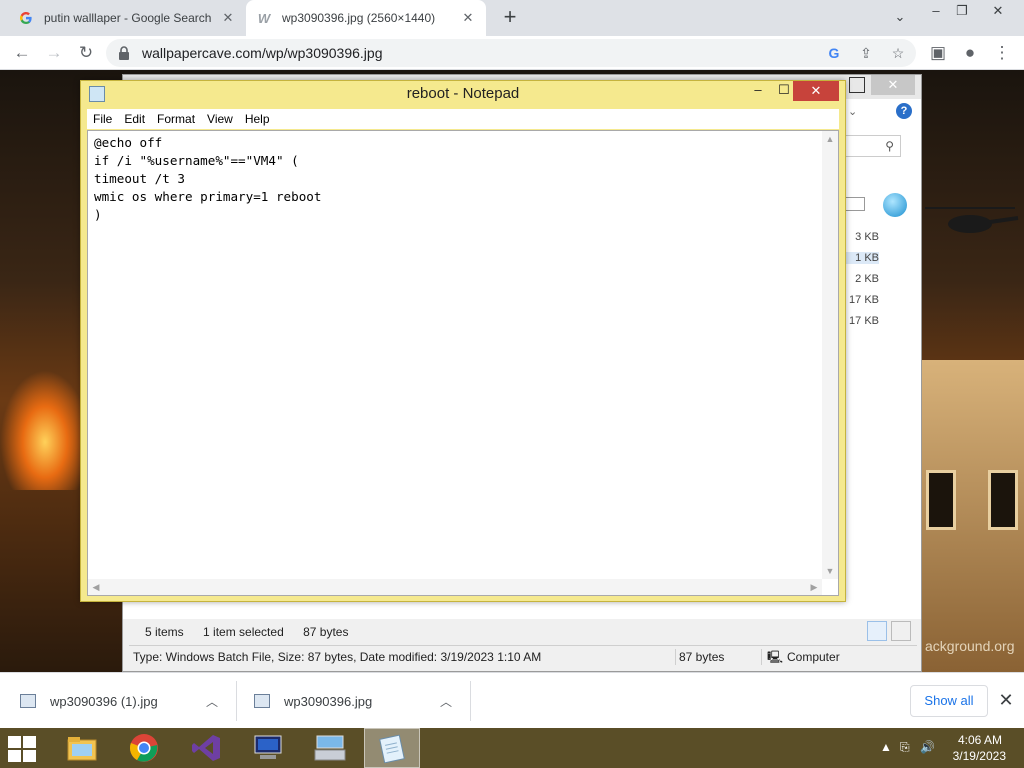 This screenshot has height=768, width=1024. What do you see at coordinates (889, 146) in the screenshot?
I see `search-icon: ⚲` at bounding box center [889, 146].